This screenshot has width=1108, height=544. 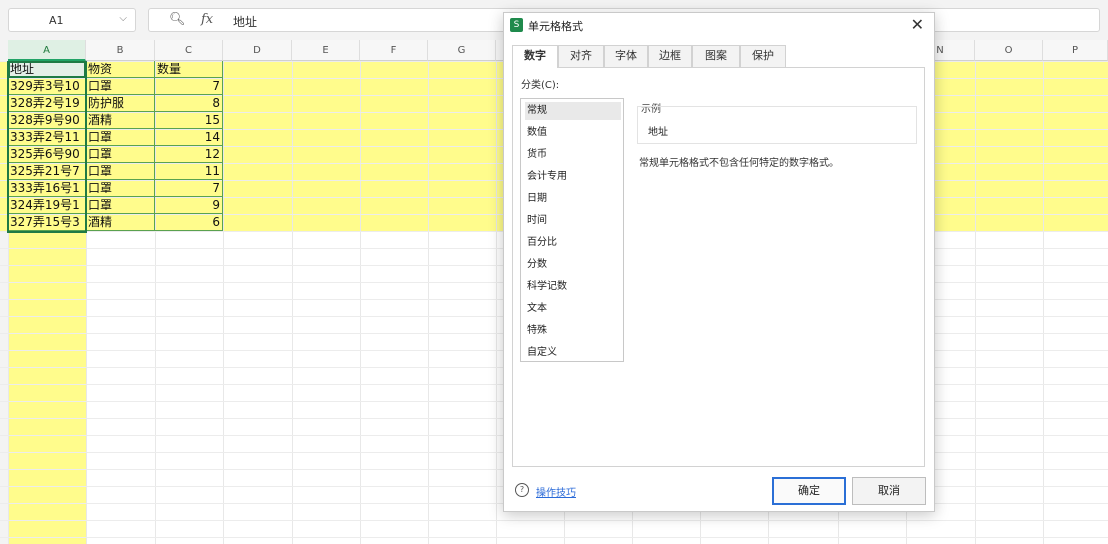 What do you see at coordinates (56, 20) in the screenshot?
I see `name-box-value: A1` at bounding box center [56, 20].